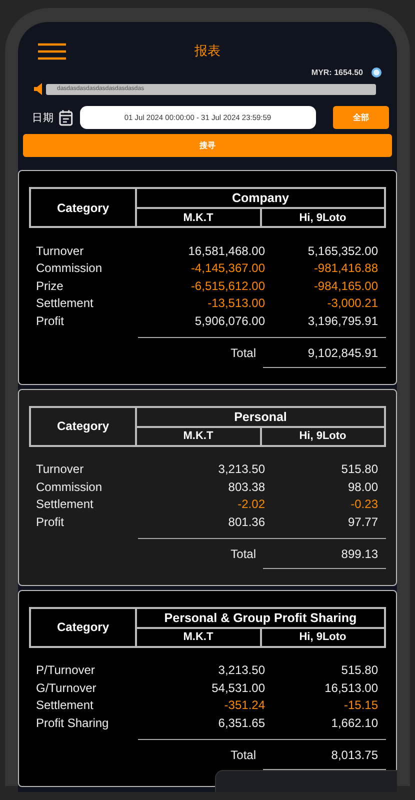 The width and height of the screenshot is (415, 800). What do you see at coordinates (342, 251) in the screenshot?
I see `amount-text: 5,165,352.00` at bounding box center [342, 251].